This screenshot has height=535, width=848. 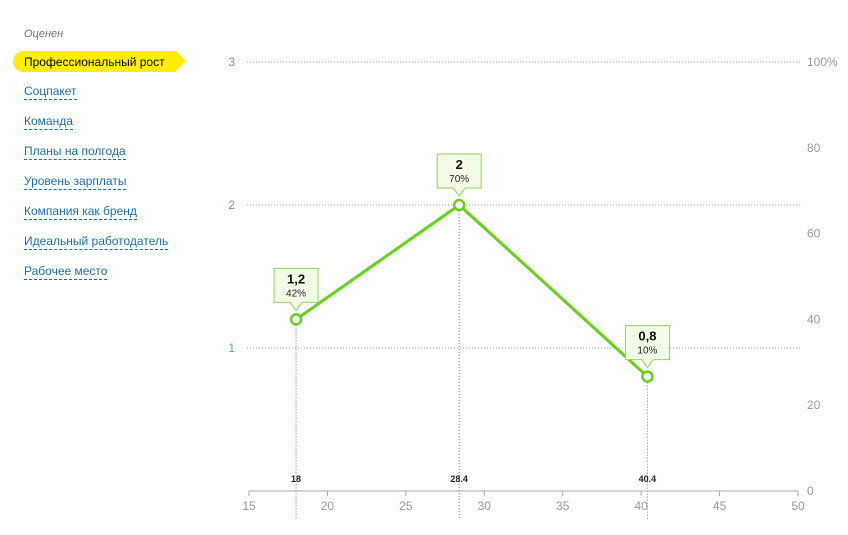 What do you see at coordinates (48, 122) in the screenshot?
I see `sidebar-item-label: Команда` at bounding box center [48, 122].